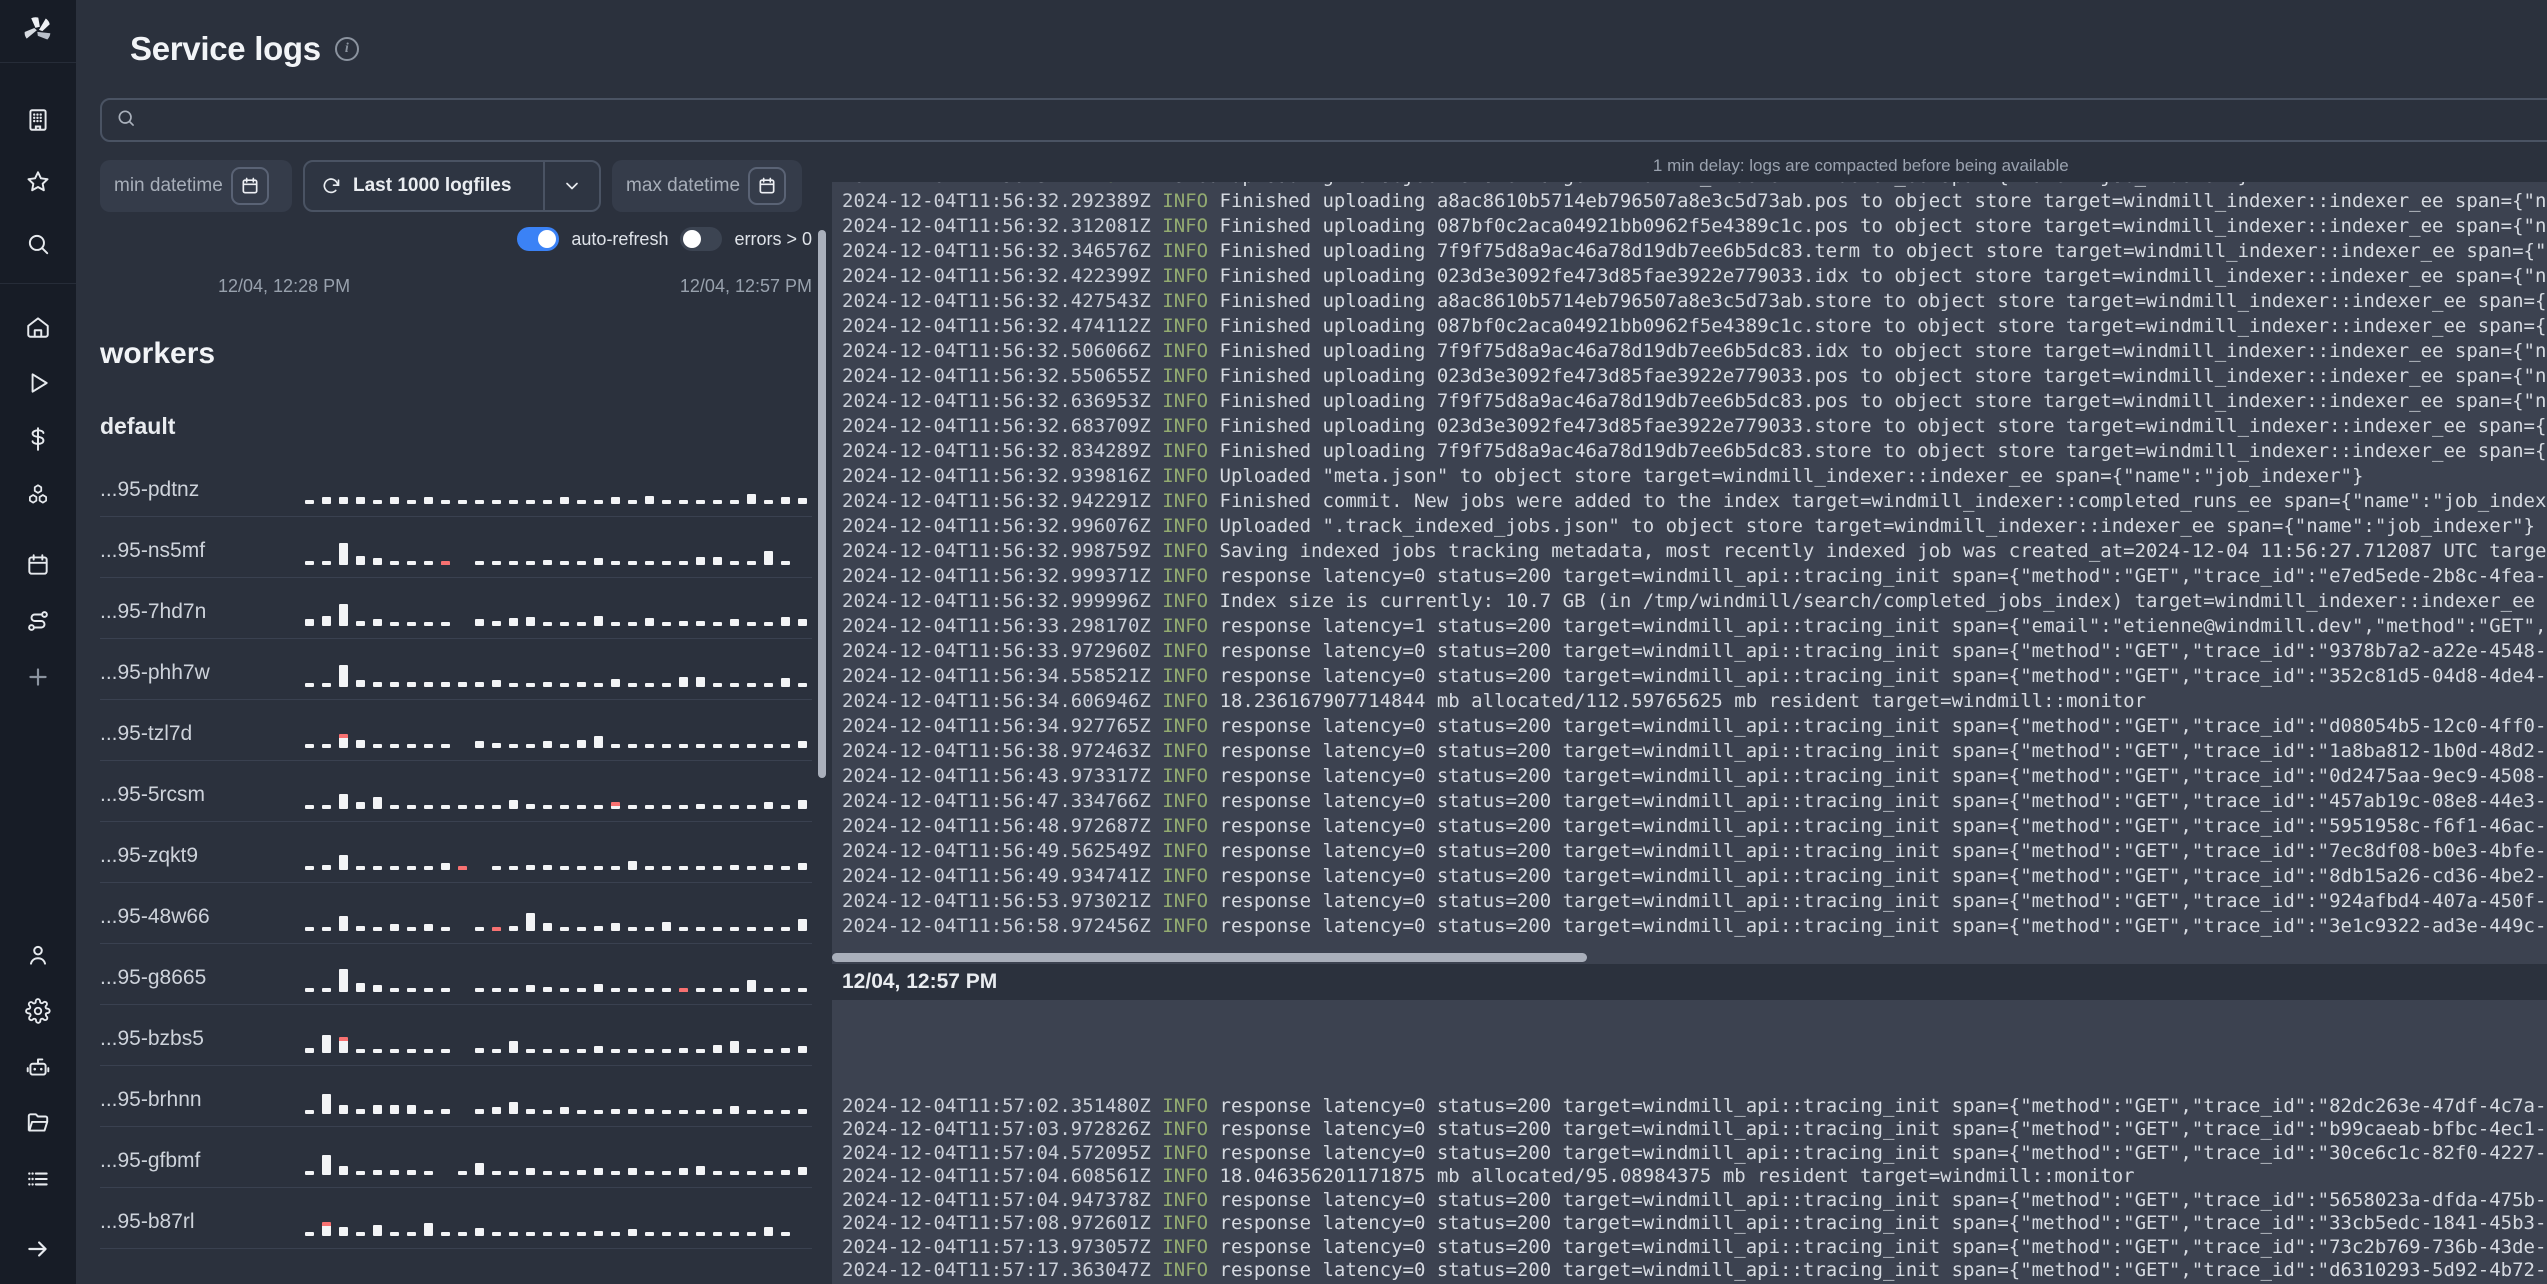 The width and height of the screenshot is (2547, 1284). Describe the element at coordinates (38, 439) in the screenshot. I see `variables-dollar-icon` at that location.